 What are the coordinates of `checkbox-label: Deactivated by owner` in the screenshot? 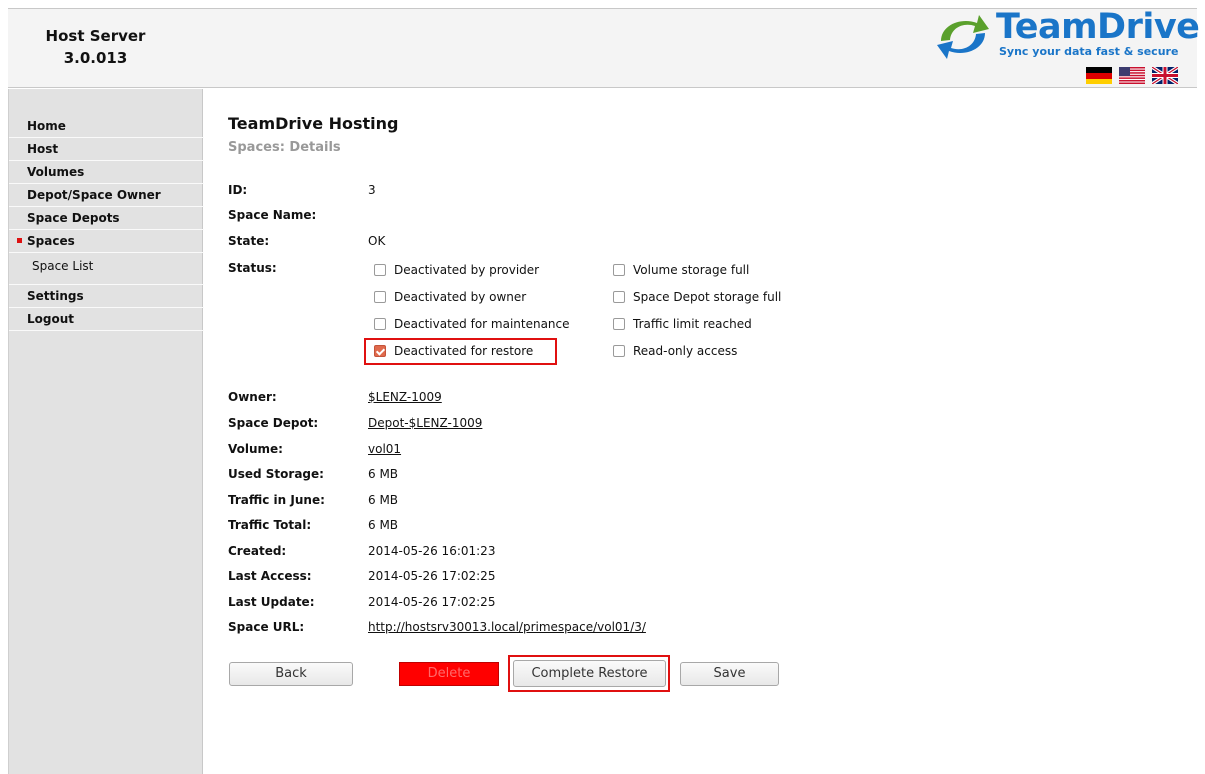 It's located at (460, 297).